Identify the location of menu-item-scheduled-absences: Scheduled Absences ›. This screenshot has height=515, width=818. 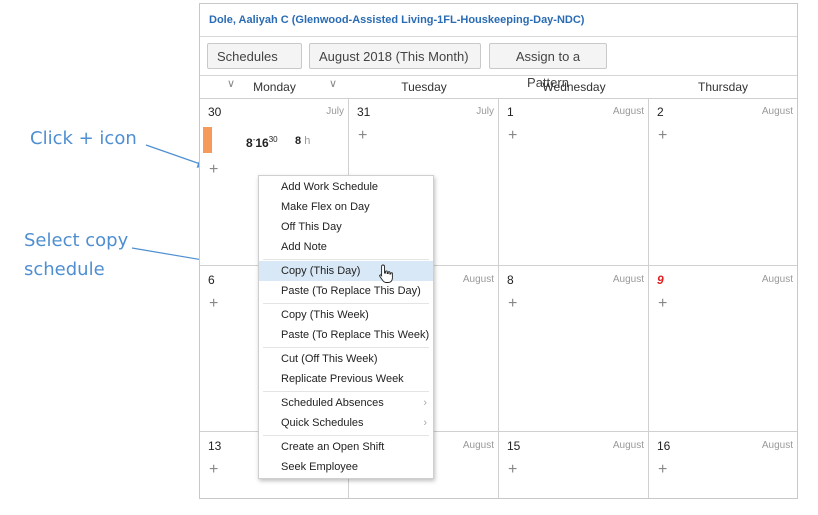
(346, 403).